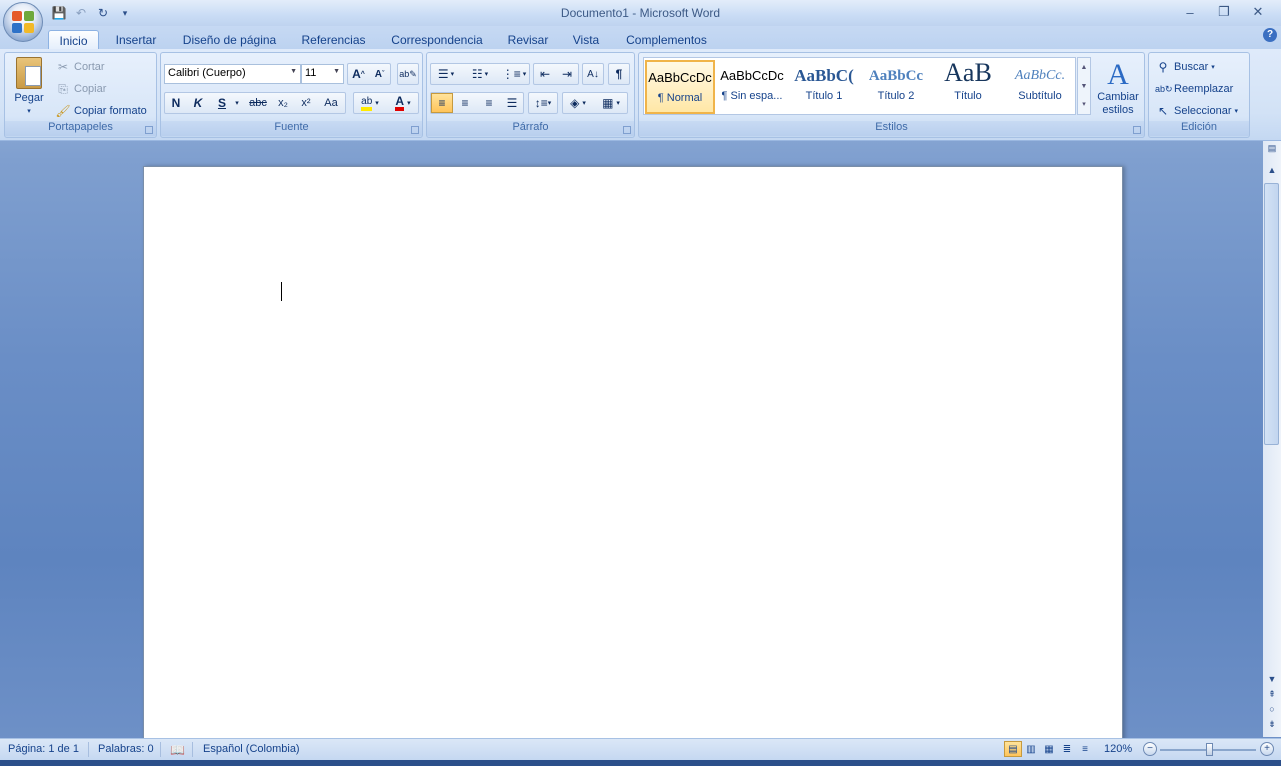  What do you see at coordinates (567, 74) in the screenshot?
I see `increase-indent-button: ⇥` at bounding box center [567, 74].